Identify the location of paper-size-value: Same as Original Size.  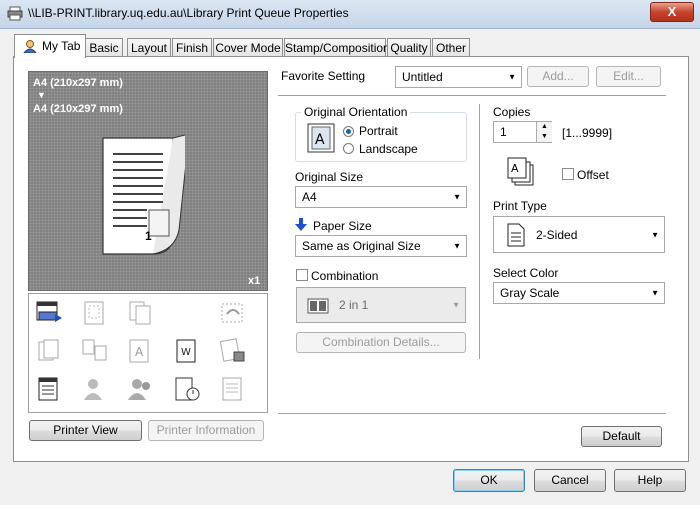
(361, 246).